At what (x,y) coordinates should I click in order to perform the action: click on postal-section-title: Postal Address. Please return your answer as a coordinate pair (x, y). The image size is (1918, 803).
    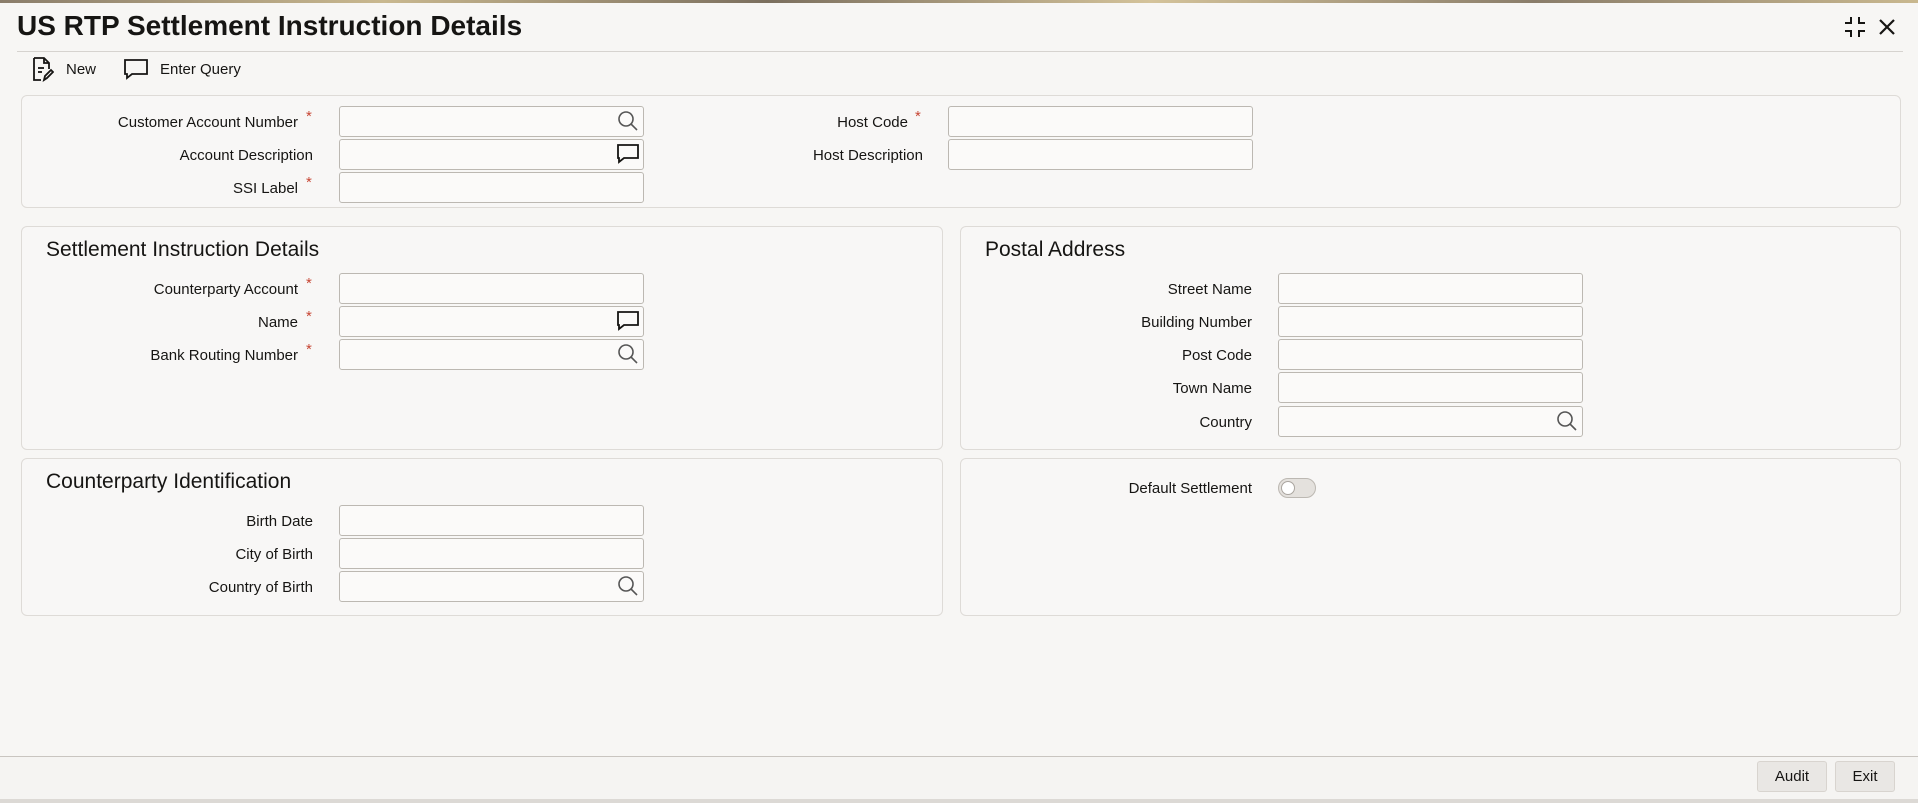
    Looking at the image, I should click on (1055, 249).